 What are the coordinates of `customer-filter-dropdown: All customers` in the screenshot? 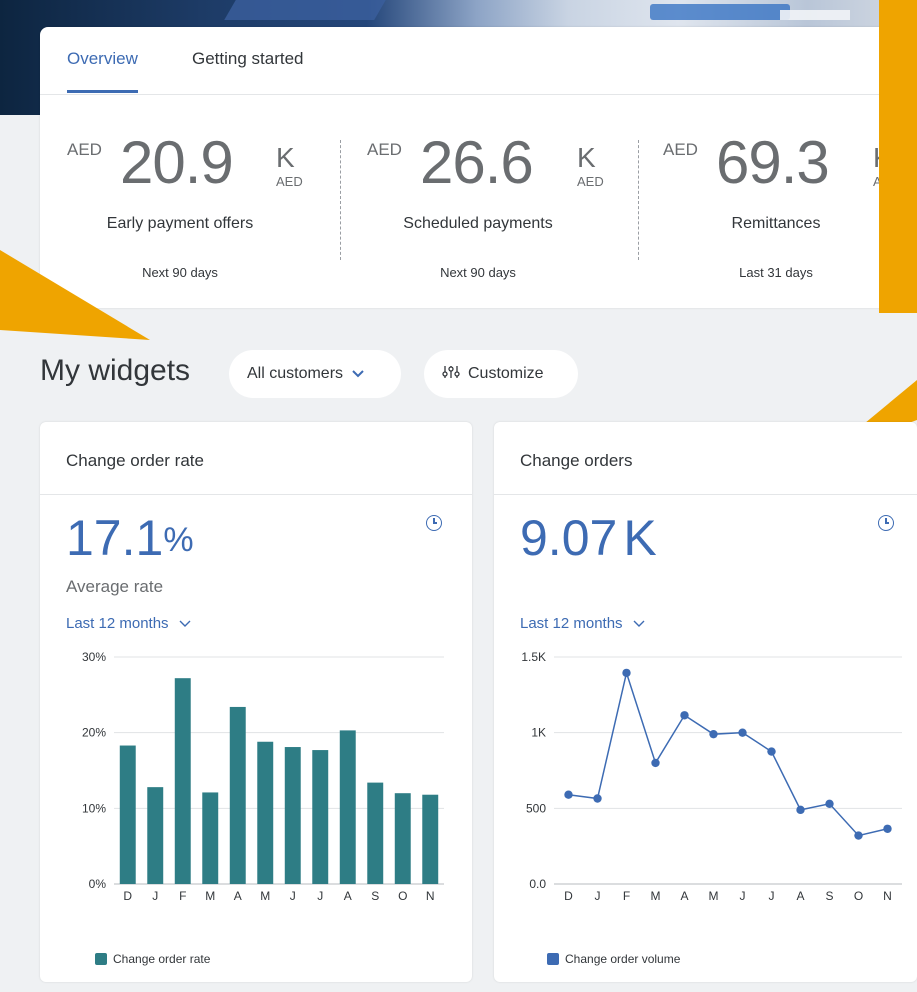 It's located at (315, 374).